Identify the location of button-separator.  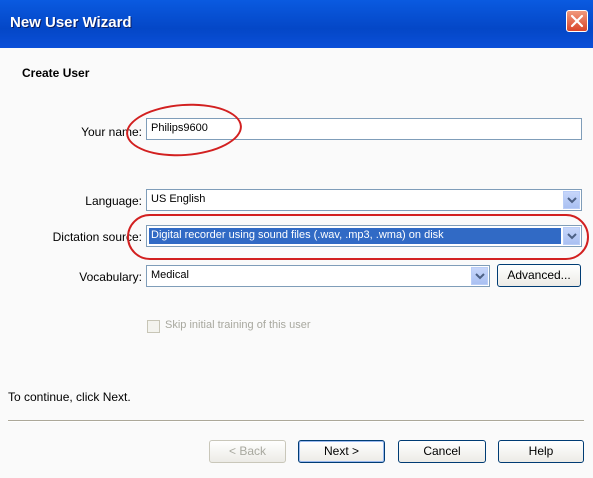
(296, 421).